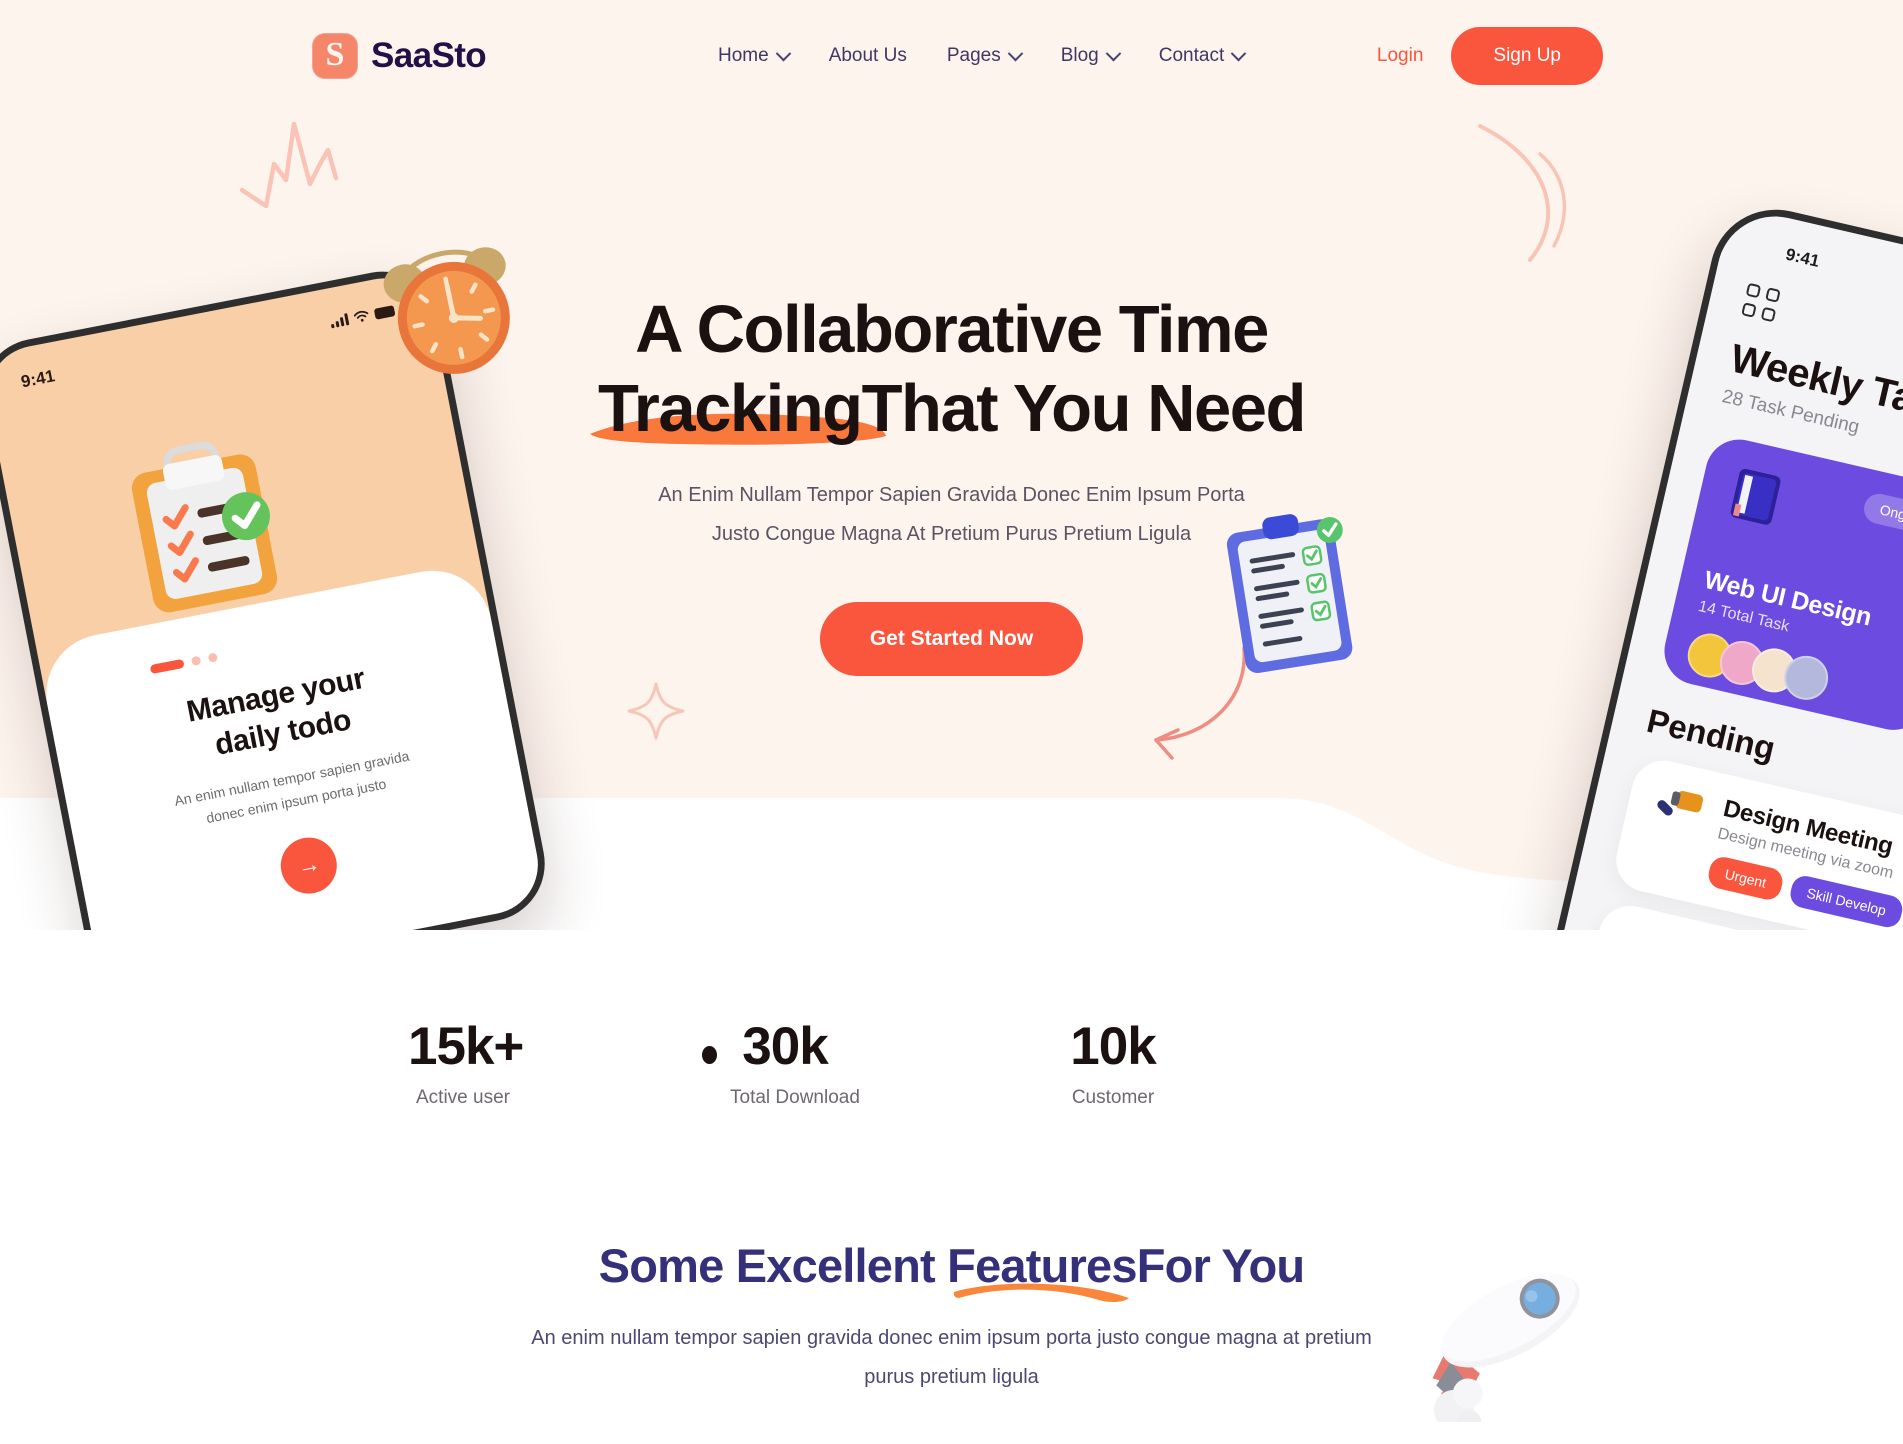 This screenshot has height=1444, width=1903. I want to click on hero-title-highlight: Tracking, so click(730, 409).